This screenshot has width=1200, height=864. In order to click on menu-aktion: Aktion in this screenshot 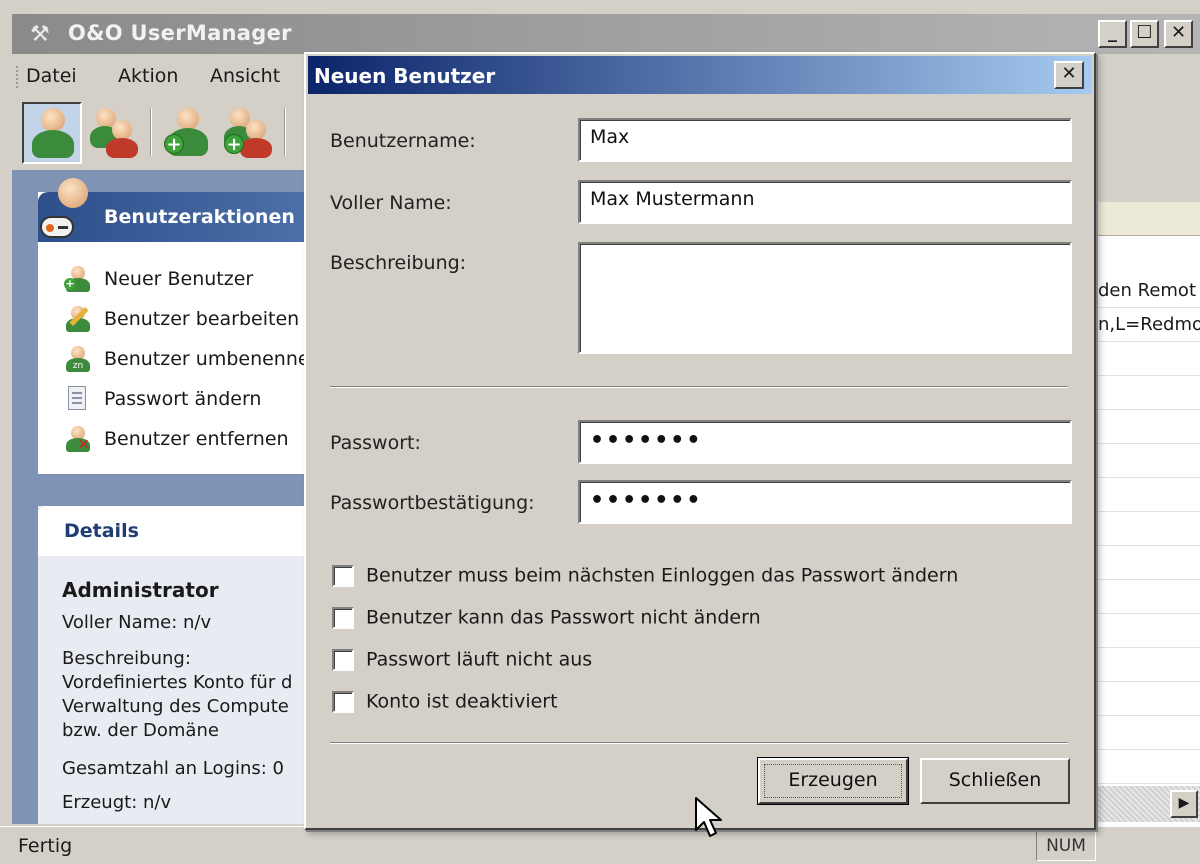, I will do `click(148, 76)`.